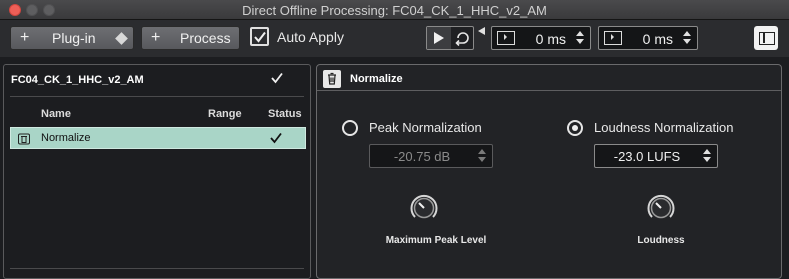 Image resolution: width=789 pixels, height=279 pixels. I want to click on loudness-level-field: -23.0 LUFS, so click(656, 156).